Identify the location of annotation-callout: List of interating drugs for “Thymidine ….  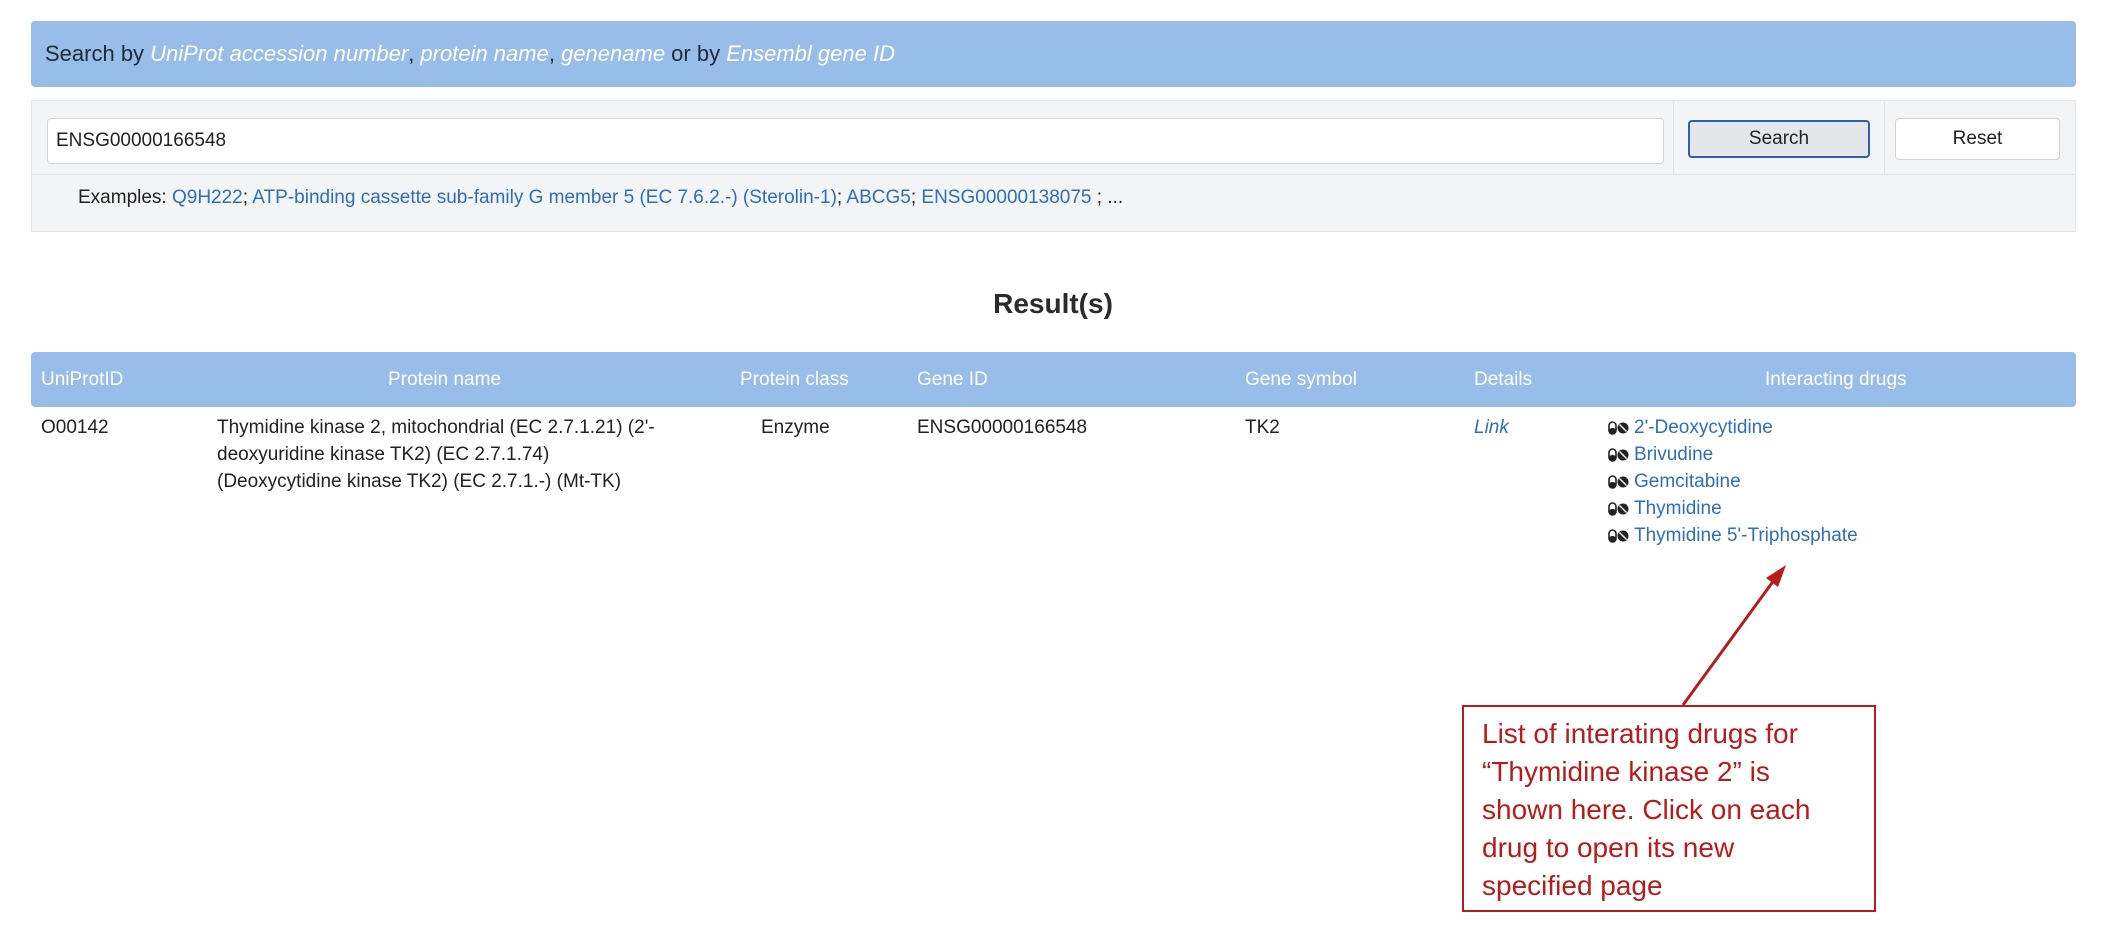
(1669, 808).